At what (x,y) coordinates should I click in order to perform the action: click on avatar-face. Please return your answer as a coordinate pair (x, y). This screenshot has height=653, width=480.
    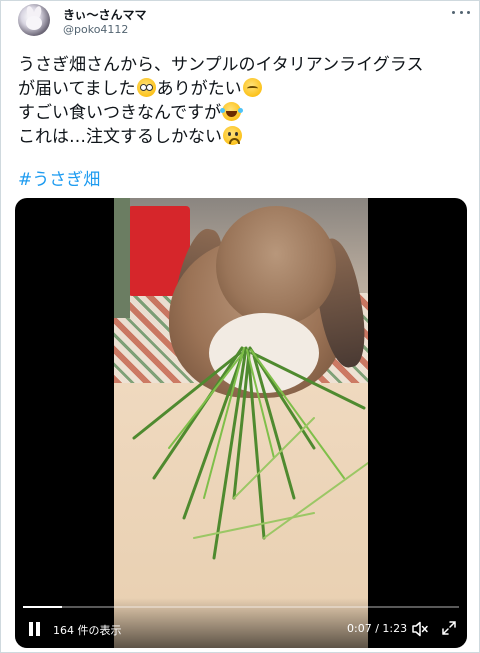
    Looking at the image, I should click on (34, 23).